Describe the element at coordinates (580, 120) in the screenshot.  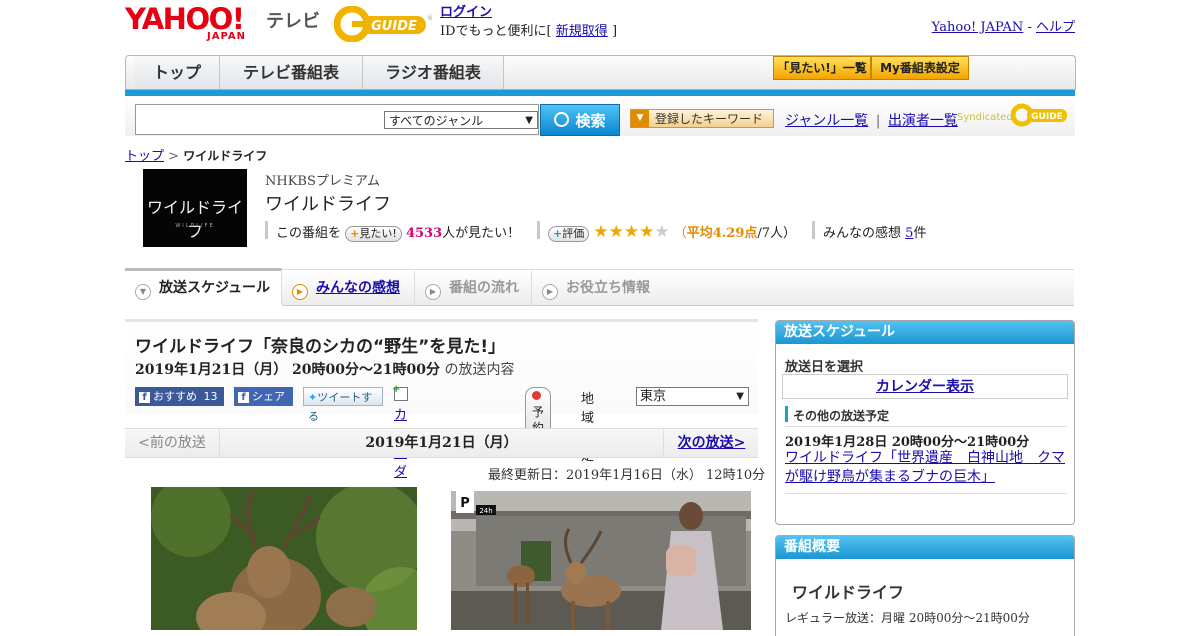
I see `search-button: 検索` at that location.